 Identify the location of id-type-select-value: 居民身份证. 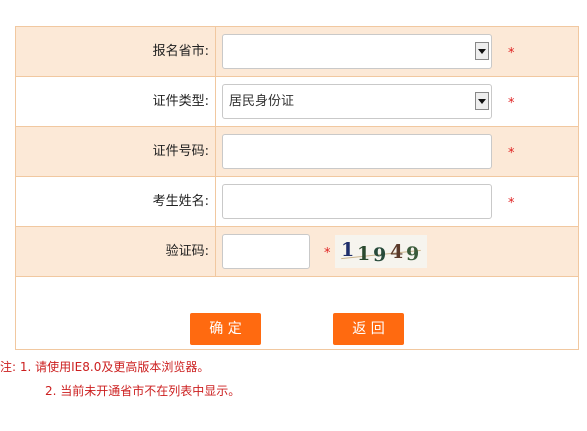
(262, 101).